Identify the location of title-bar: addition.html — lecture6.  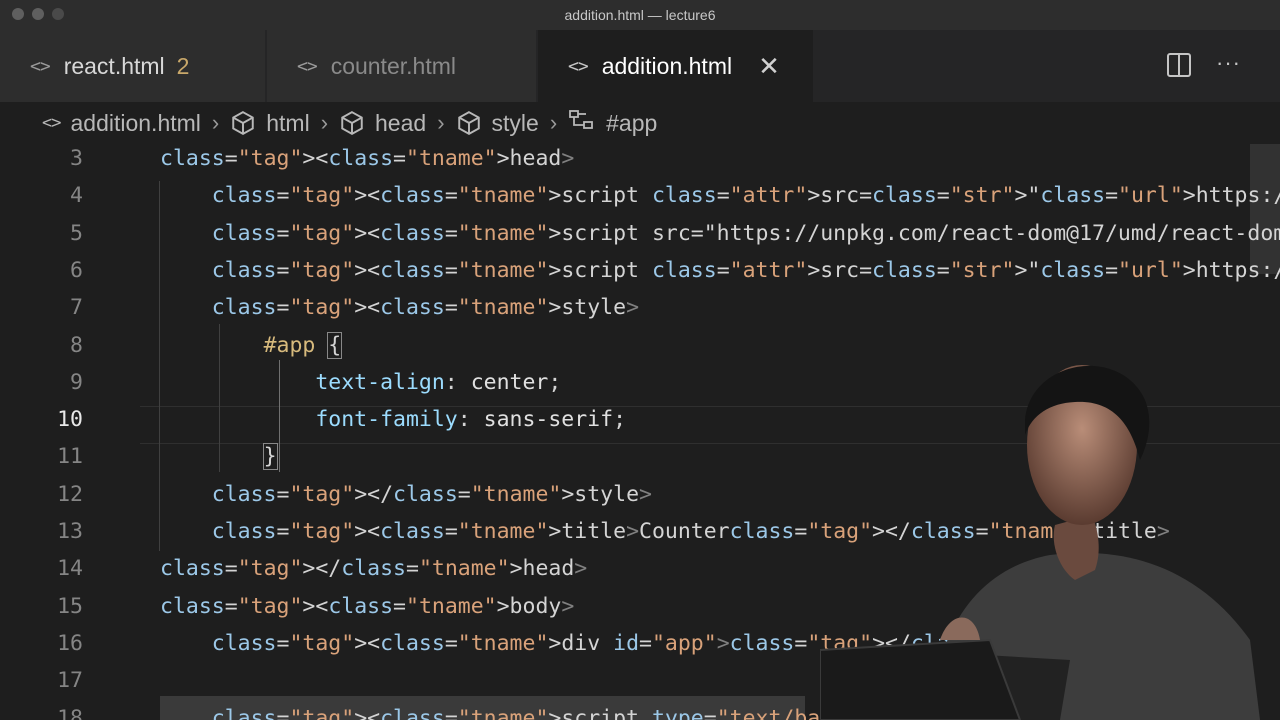
(640, 15).